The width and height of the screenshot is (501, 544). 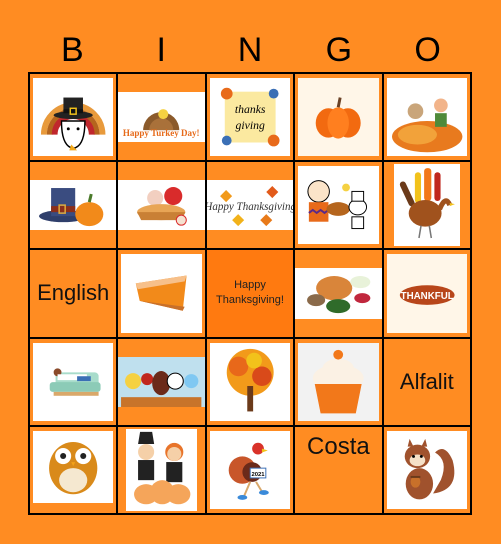 I want to click on pumpkin-cupcake-icon, so click(x=338, y=381).